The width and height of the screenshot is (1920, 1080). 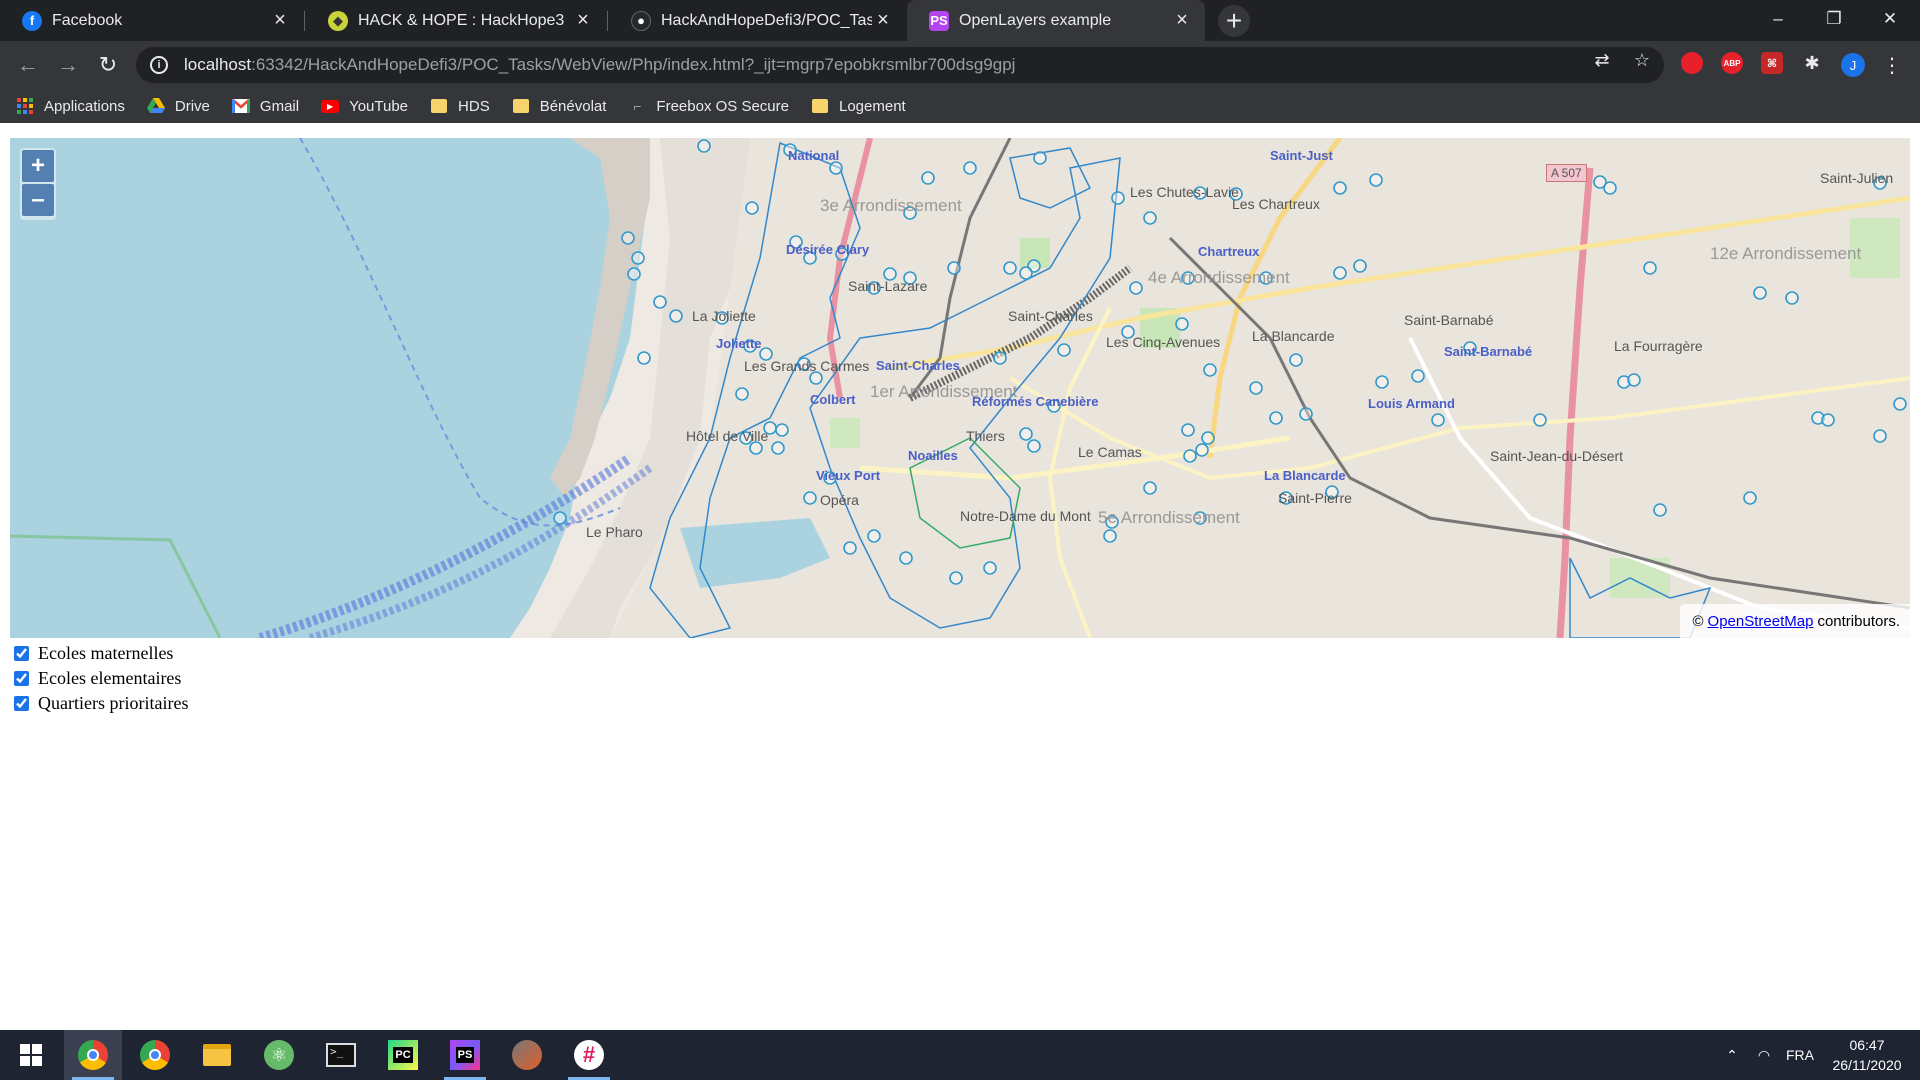 I want to click on network-icon: ◠, so click(x=1764, y=1055).